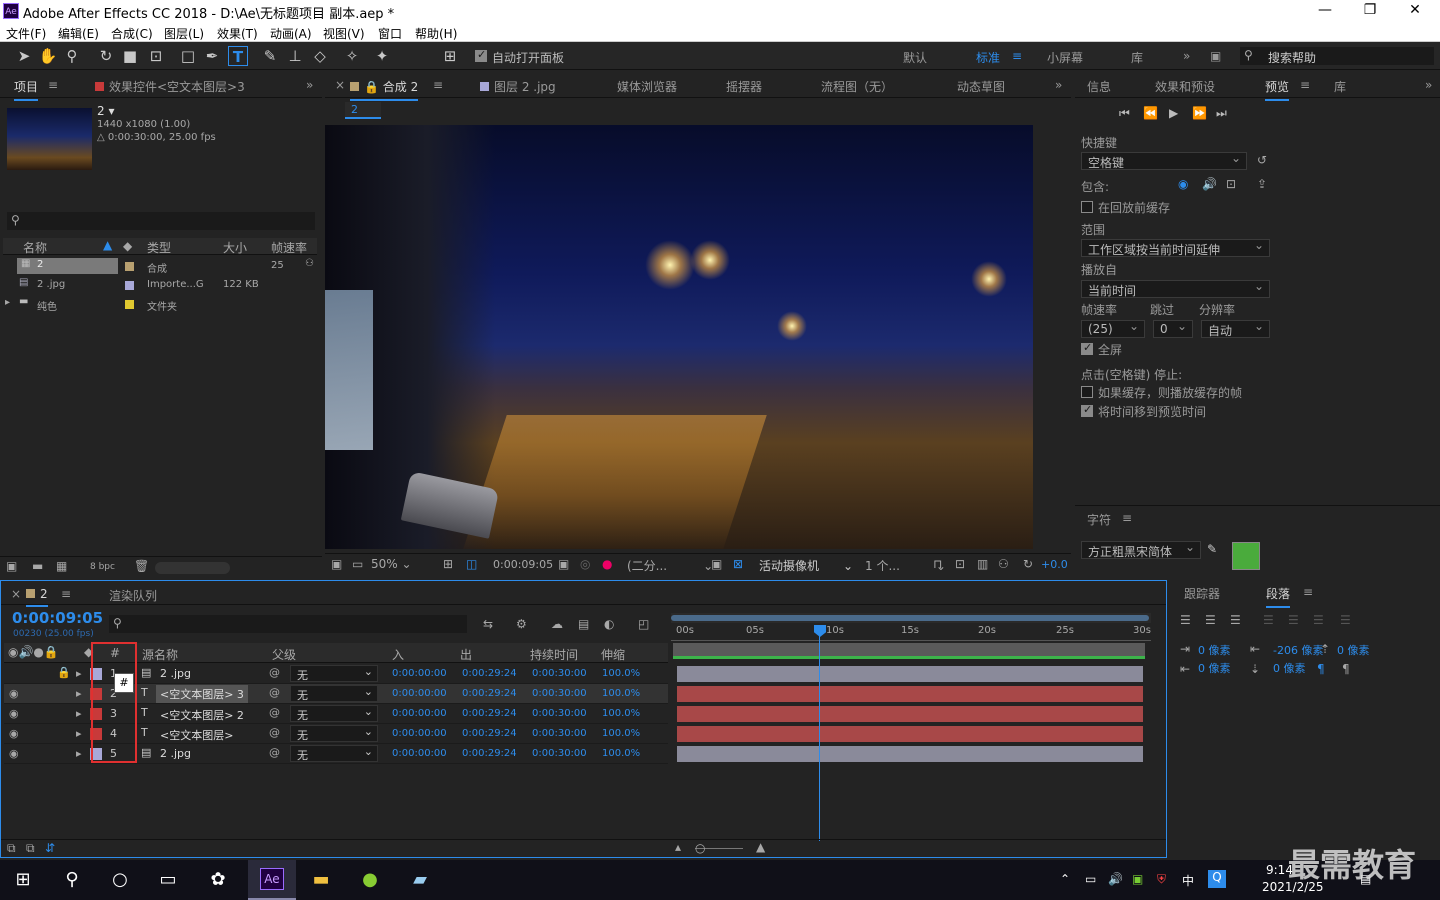 Image resolution: width=1440 pixels, height=900 pixels. Describe the element at coordinates (188, 56) in the screenshot. I see `rectangle-tool-icon: □` at that location.